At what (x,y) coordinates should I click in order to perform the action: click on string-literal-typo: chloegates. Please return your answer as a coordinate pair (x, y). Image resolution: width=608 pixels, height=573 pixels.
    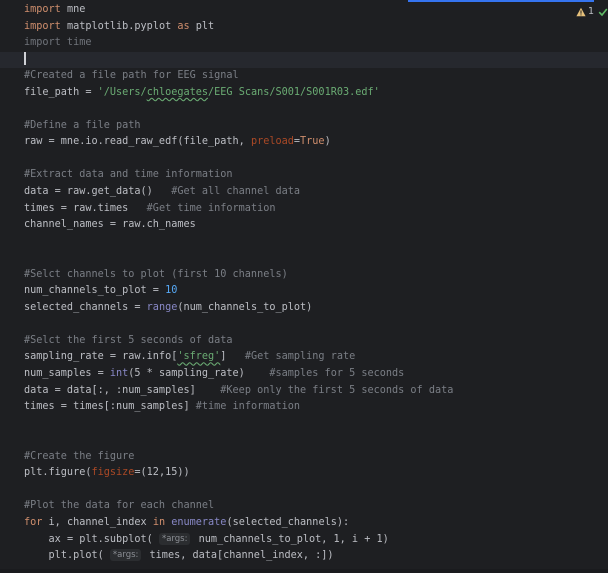
    Looking at the image, I should click on (177, 92).